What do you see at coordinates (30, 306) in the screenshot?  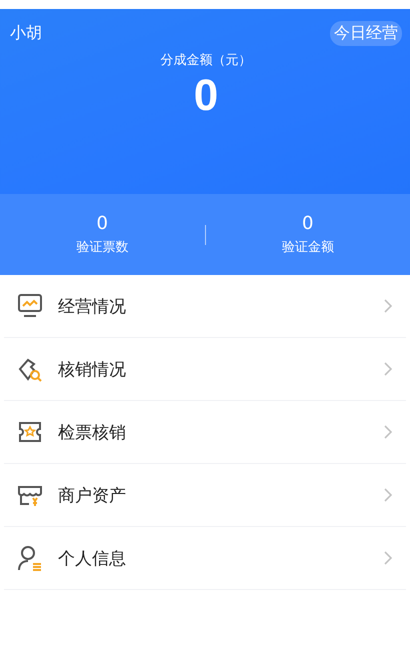 I see `monitor-icon` at bounding box center [30, 306].